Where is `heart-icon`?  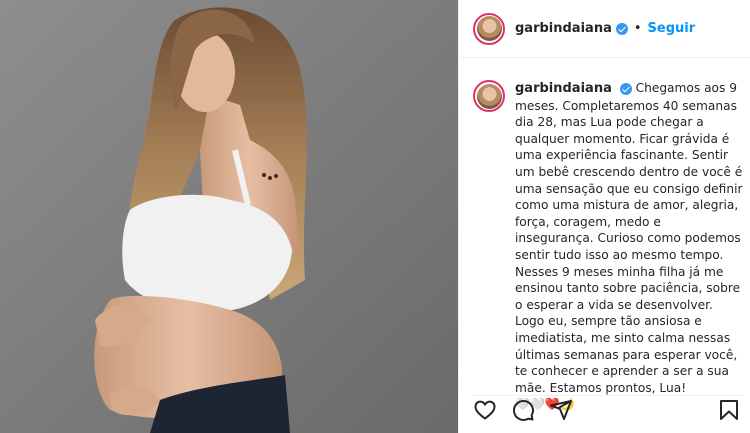
heart-icon is located at coordinates (485, 410).